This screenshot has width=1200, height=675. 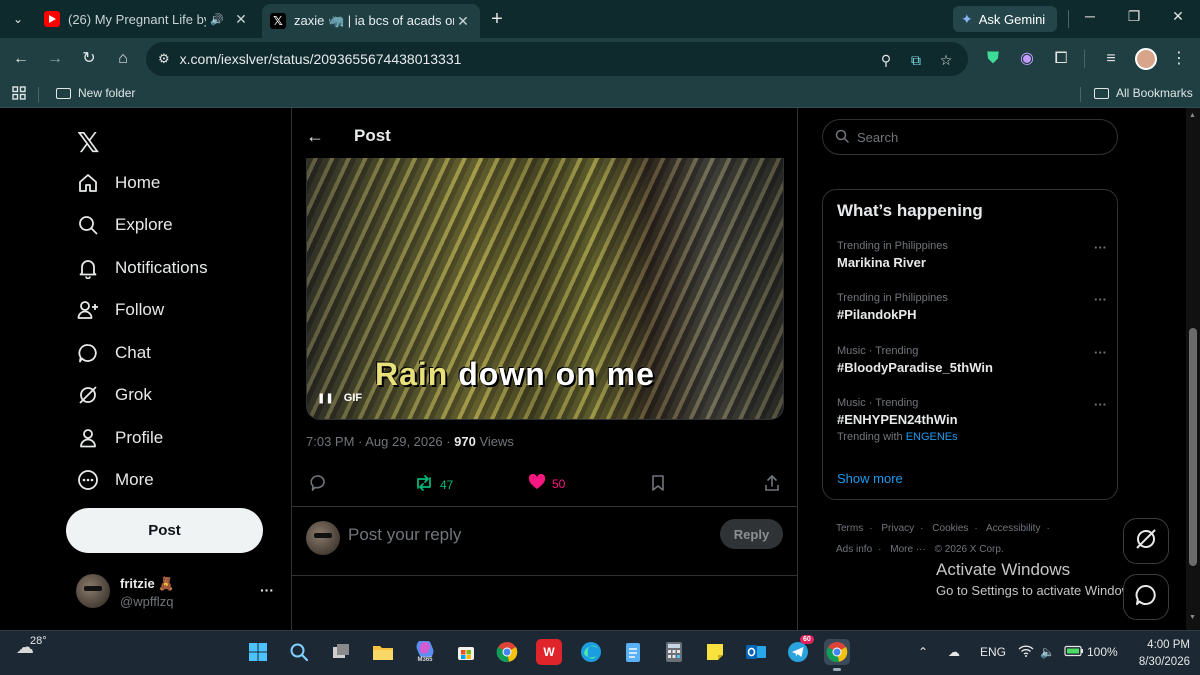 What do you see at coordinates (1005, 19) in the screenshot?
I see `ask-gemini-button: ✦ Ask Gemini` at bounding box center [1005, 19].